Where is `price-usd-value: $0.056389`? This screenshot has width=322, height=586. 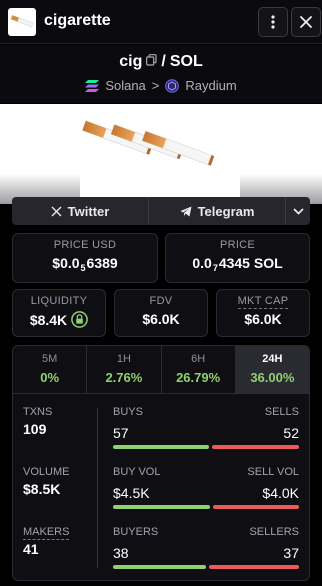
price-usd-value: $0.056389 is located at coordinates (85, 264).